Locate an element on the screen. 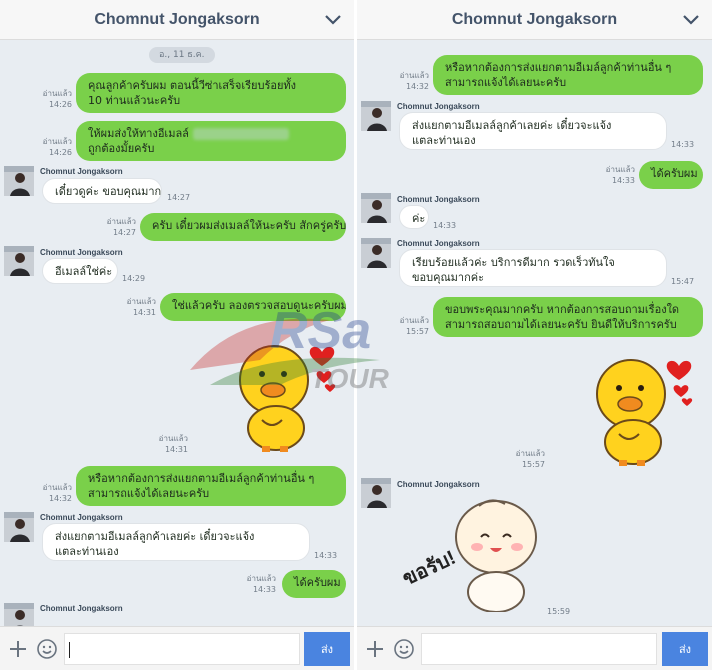  message-outgoing: ให้ผมส่งให้ทางอีเมลล์ ถูกต้องมั้ยครับ is located at coordinates (211, 141).